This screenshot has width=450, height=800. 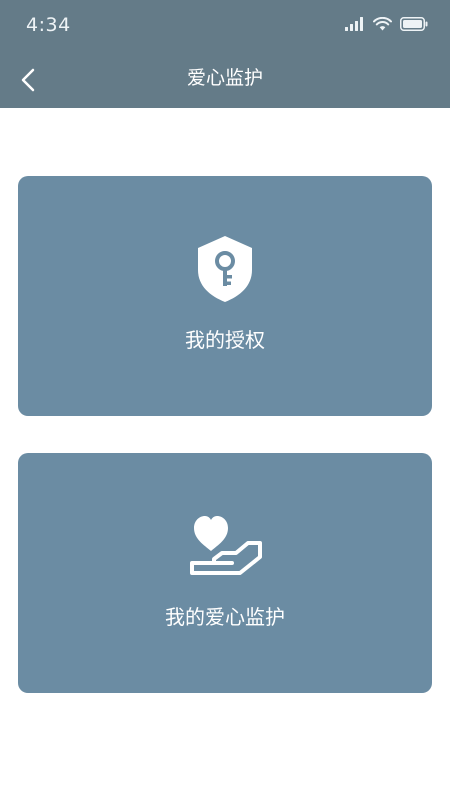 I want to click on status-bar: 4:34, so click(x=225, y=26).